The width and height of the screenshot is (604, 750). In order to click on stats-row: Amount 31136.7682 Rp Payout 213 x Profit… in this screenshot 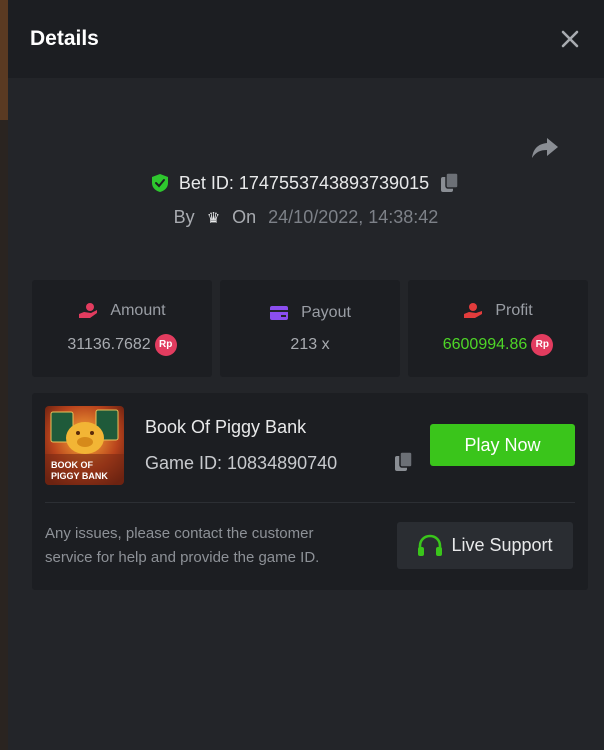, I will do `click(310, 328)`.